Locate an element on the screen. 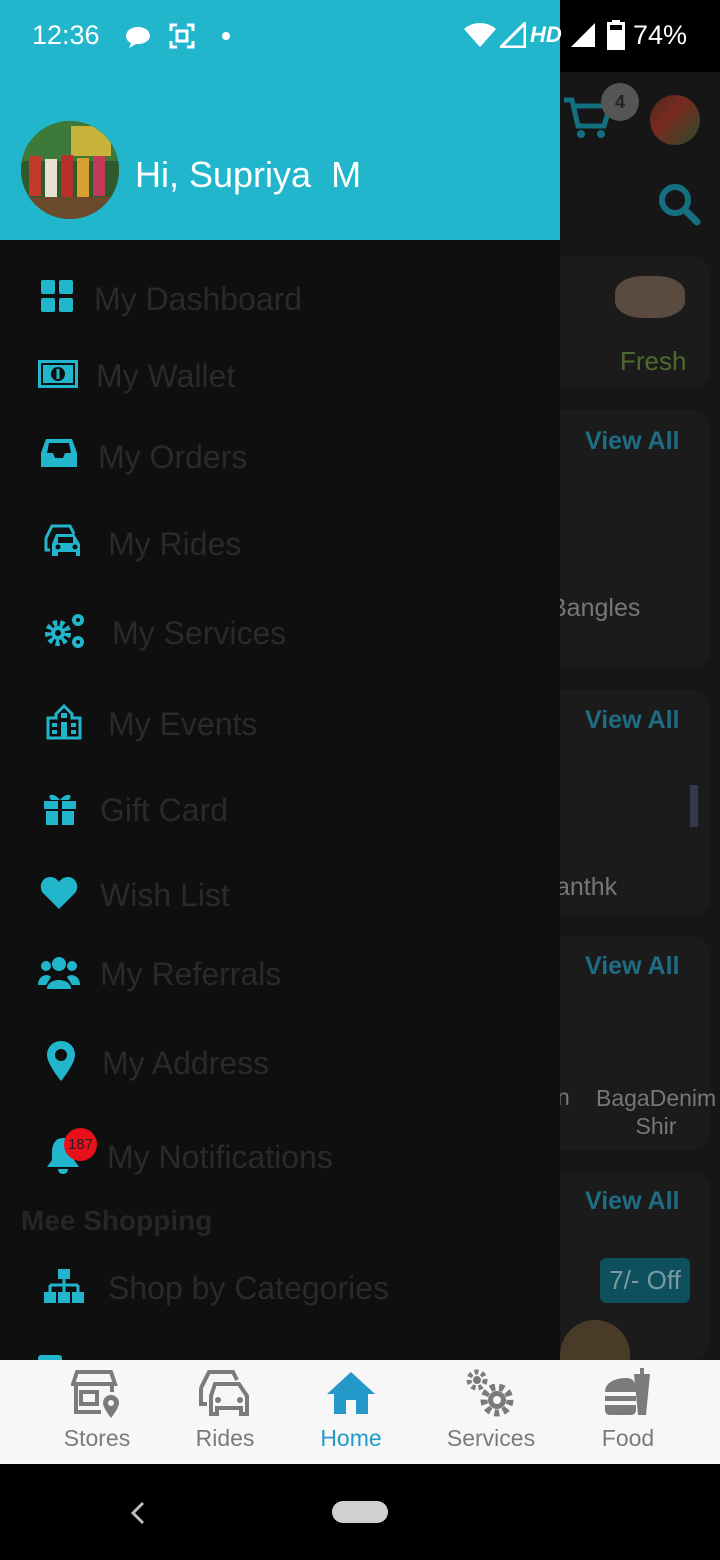 The height and width of the screenshot is (1560, 720). nav-stores: Stores is located at coordinates (97, 1412).